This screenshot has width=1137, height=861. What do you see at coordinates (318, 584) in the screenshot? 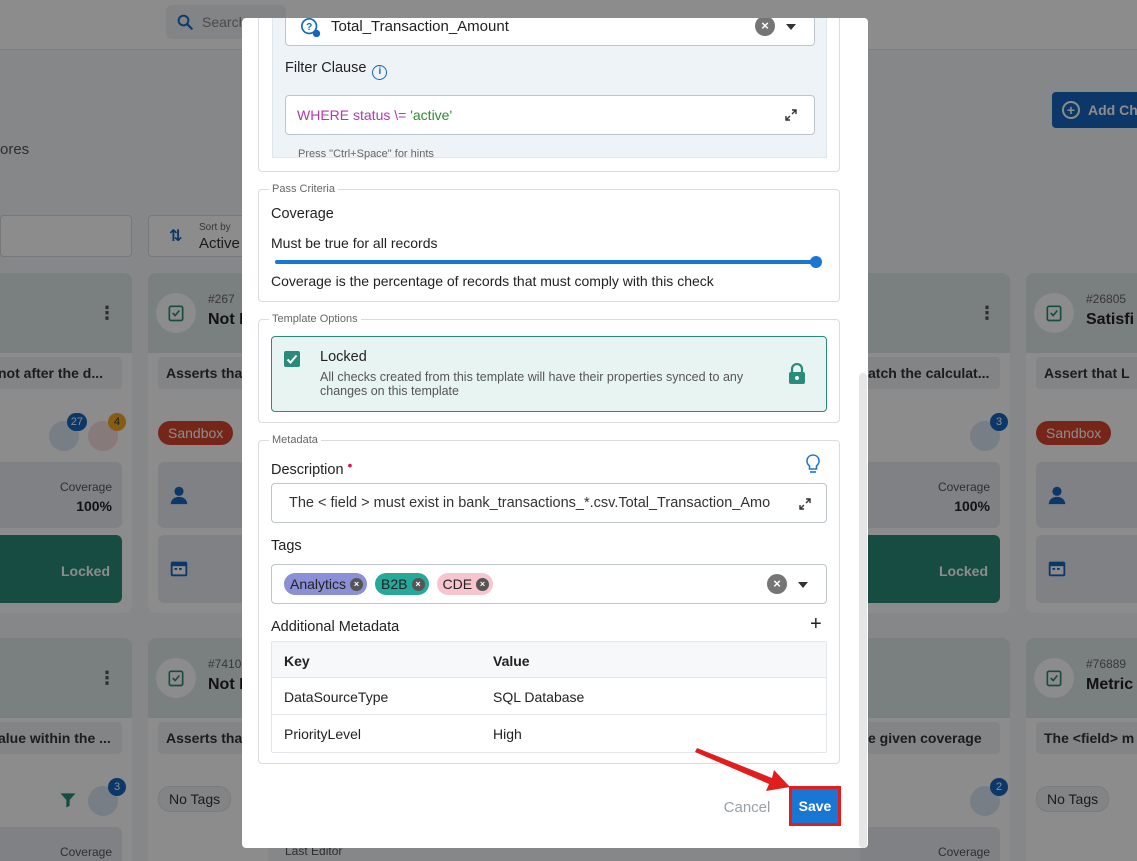
I see `tag-chip-label: Analytics` at bounding box center [318, 584].